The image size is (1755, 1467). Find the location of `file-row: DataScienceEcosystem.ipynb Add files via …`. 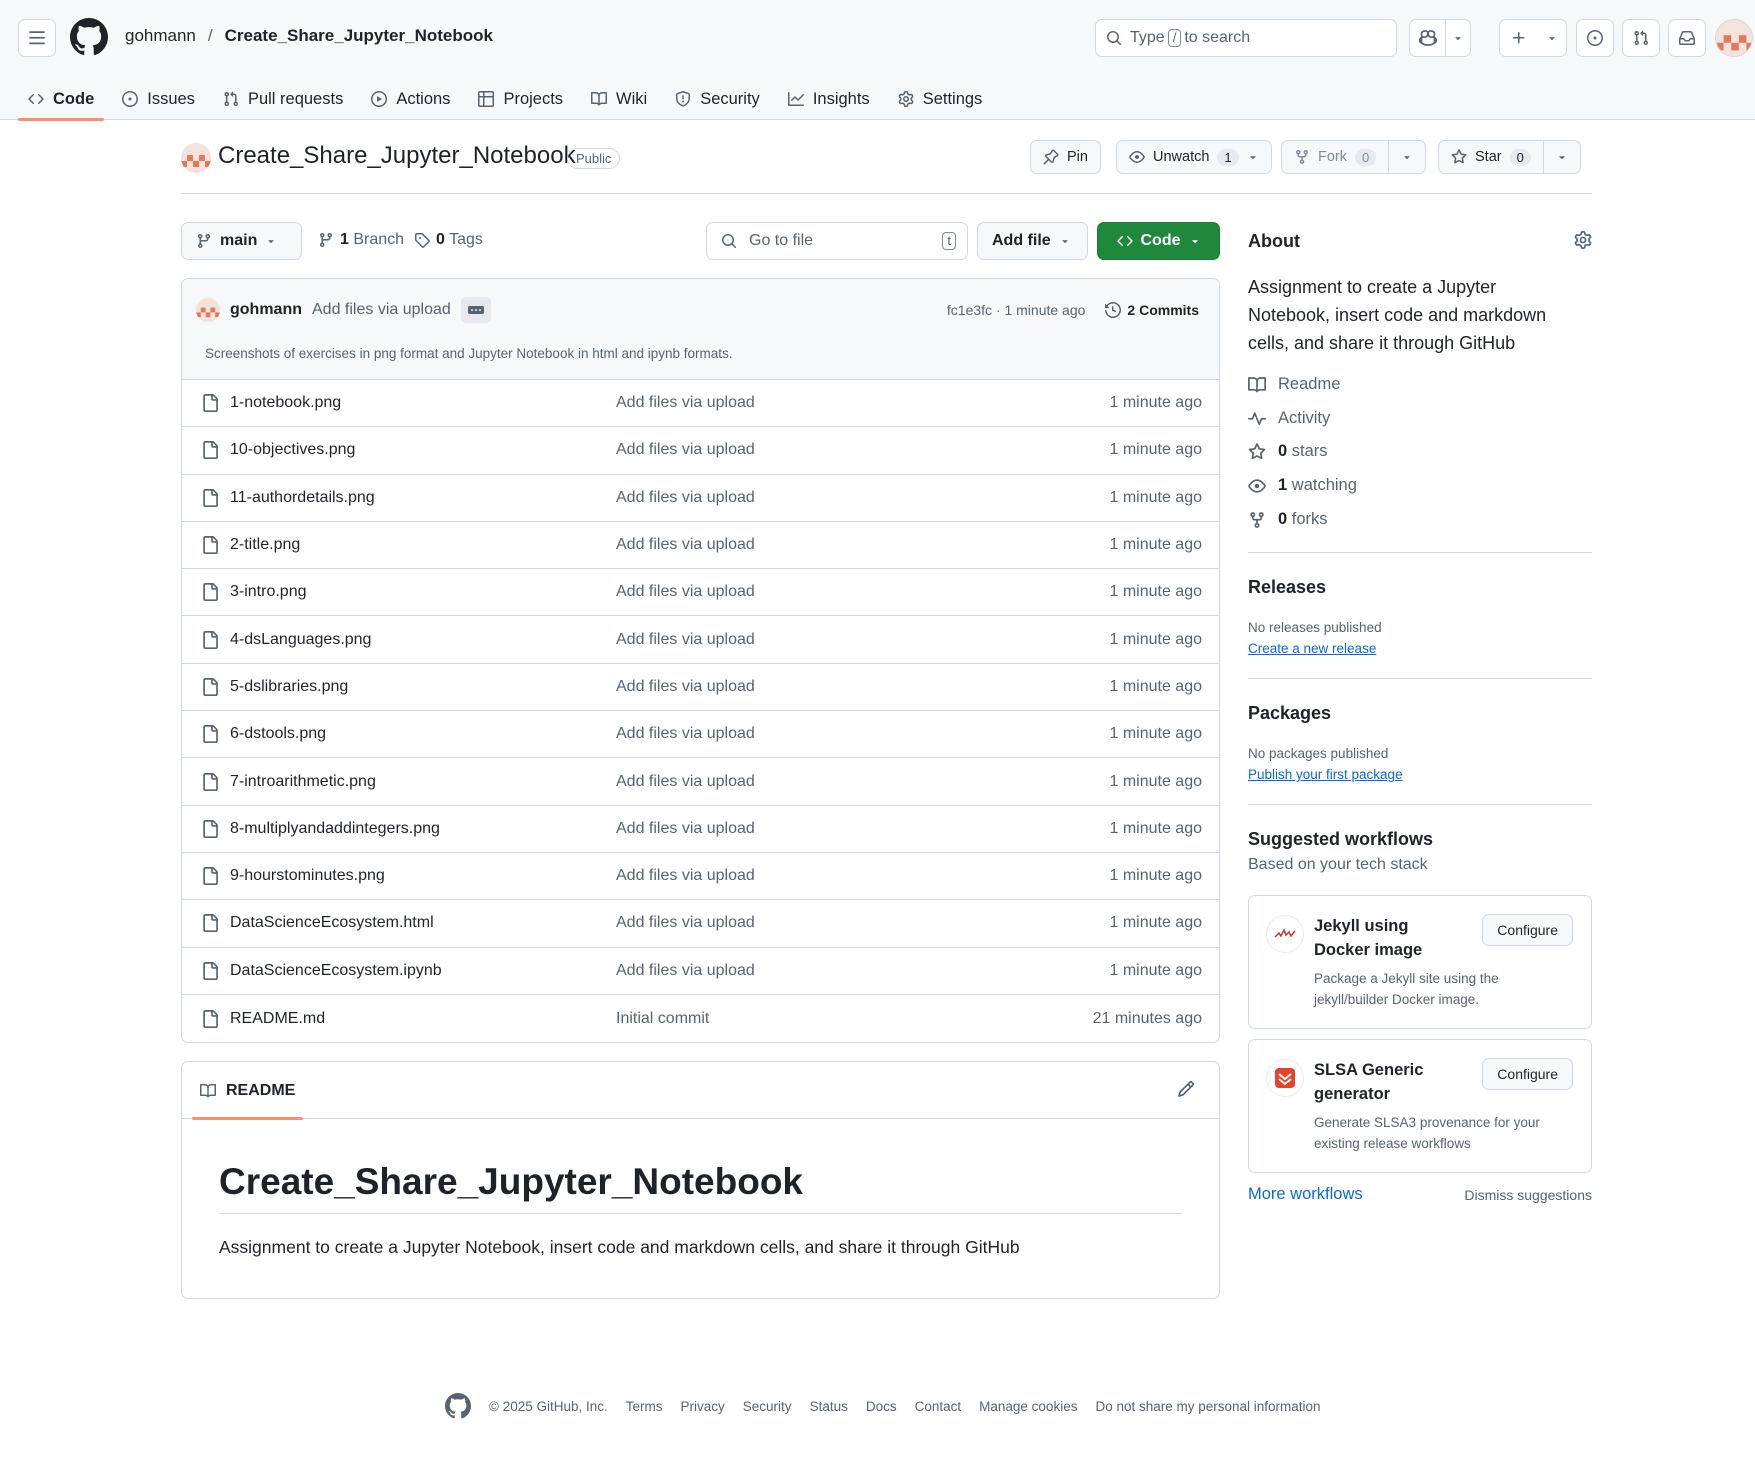

file-row: DataScienceEcosystem.ipynb Add files via … is located at coordinates (700, 971).